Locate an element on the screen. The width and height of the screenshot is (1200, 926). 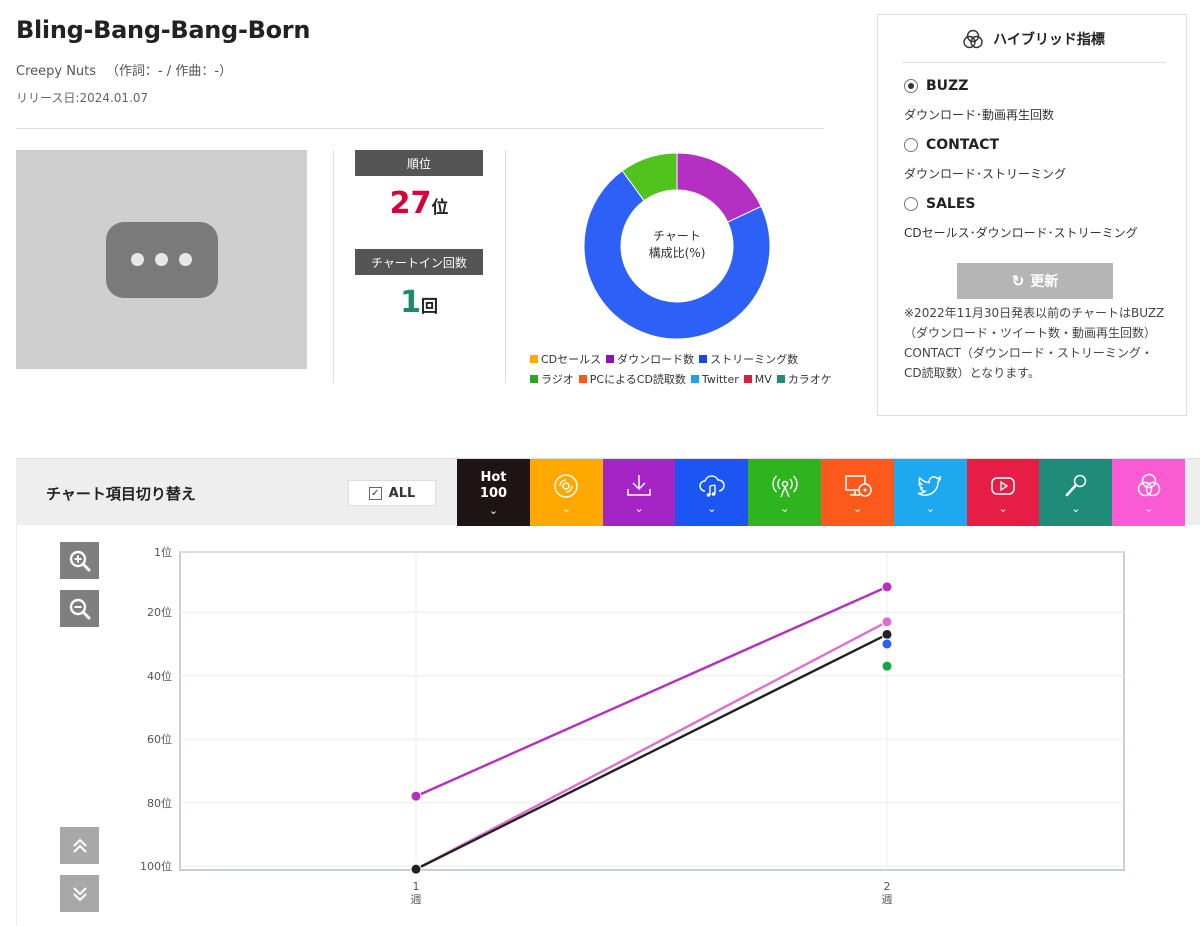
tab-streaming: ⌄ is located at coordinates (712, 492).